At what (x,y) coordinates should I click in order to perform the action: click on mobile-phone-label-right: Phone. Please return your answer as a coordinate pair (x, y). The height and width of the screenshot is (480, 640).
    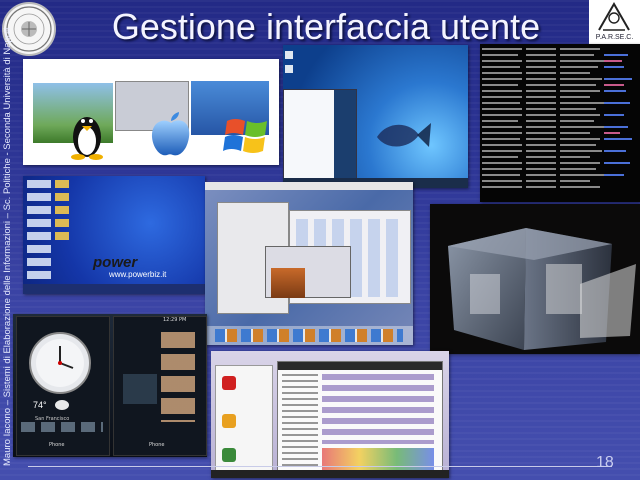
    Looking at the image, I should click on (157, 445).